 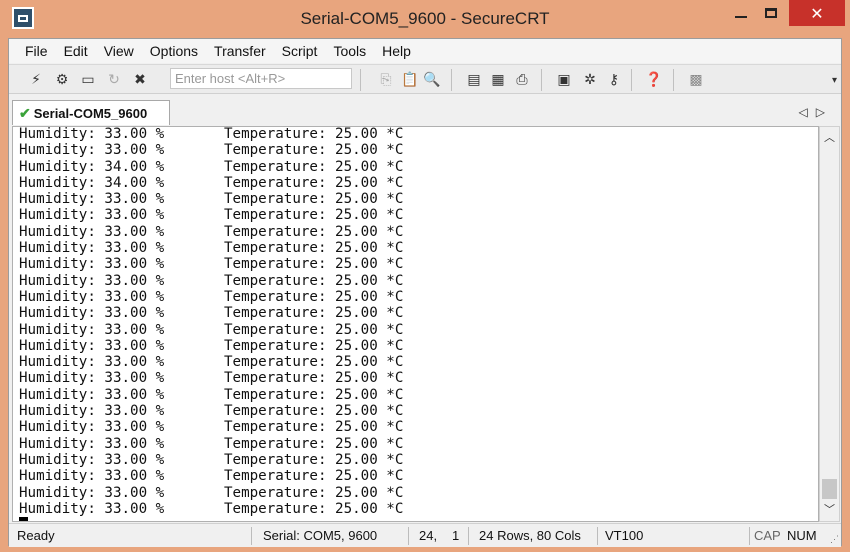 I want to click on tab-label: Serial-COM5_9600, so click(x=90, y=113).